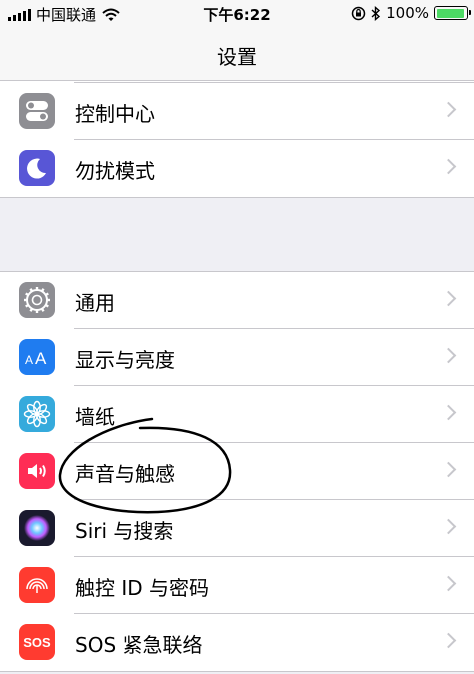 This screenshot has width=474, height=674. I want to click on battery-percent: 100%, so click(407, 13).